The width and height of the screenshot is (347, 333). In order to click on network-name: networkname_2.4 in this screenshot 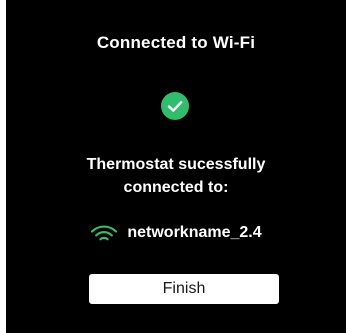, I will do `click(194, 232)`.